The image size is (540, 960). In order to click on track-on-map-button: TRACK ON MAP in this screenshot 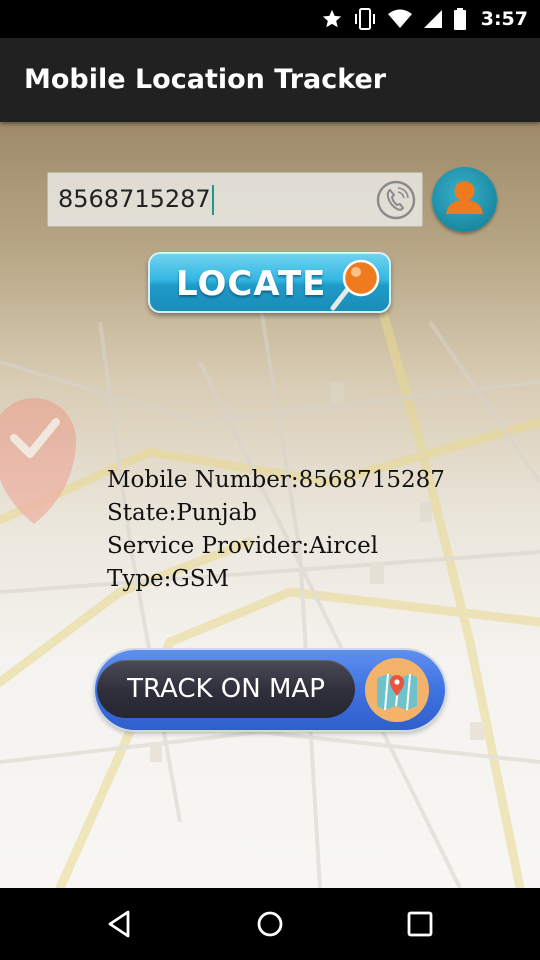, I will do `click(270, 690)`.